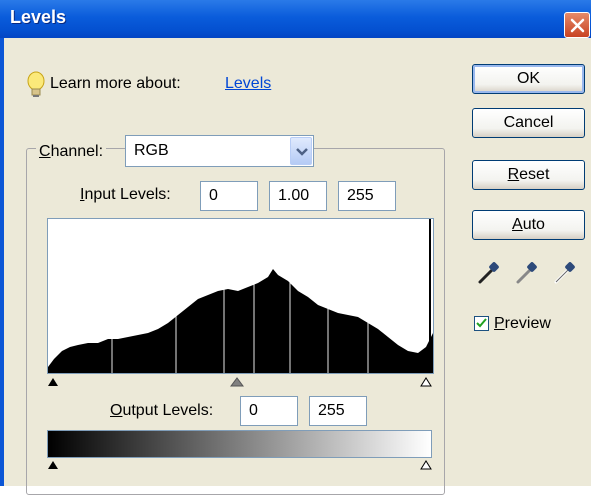 The height and width of the screenshot is (495, 591). What do you see at coordinates (71, 152) in the screenshot?
I see `channel-label: Channel:` at bounding box center [71, 152].